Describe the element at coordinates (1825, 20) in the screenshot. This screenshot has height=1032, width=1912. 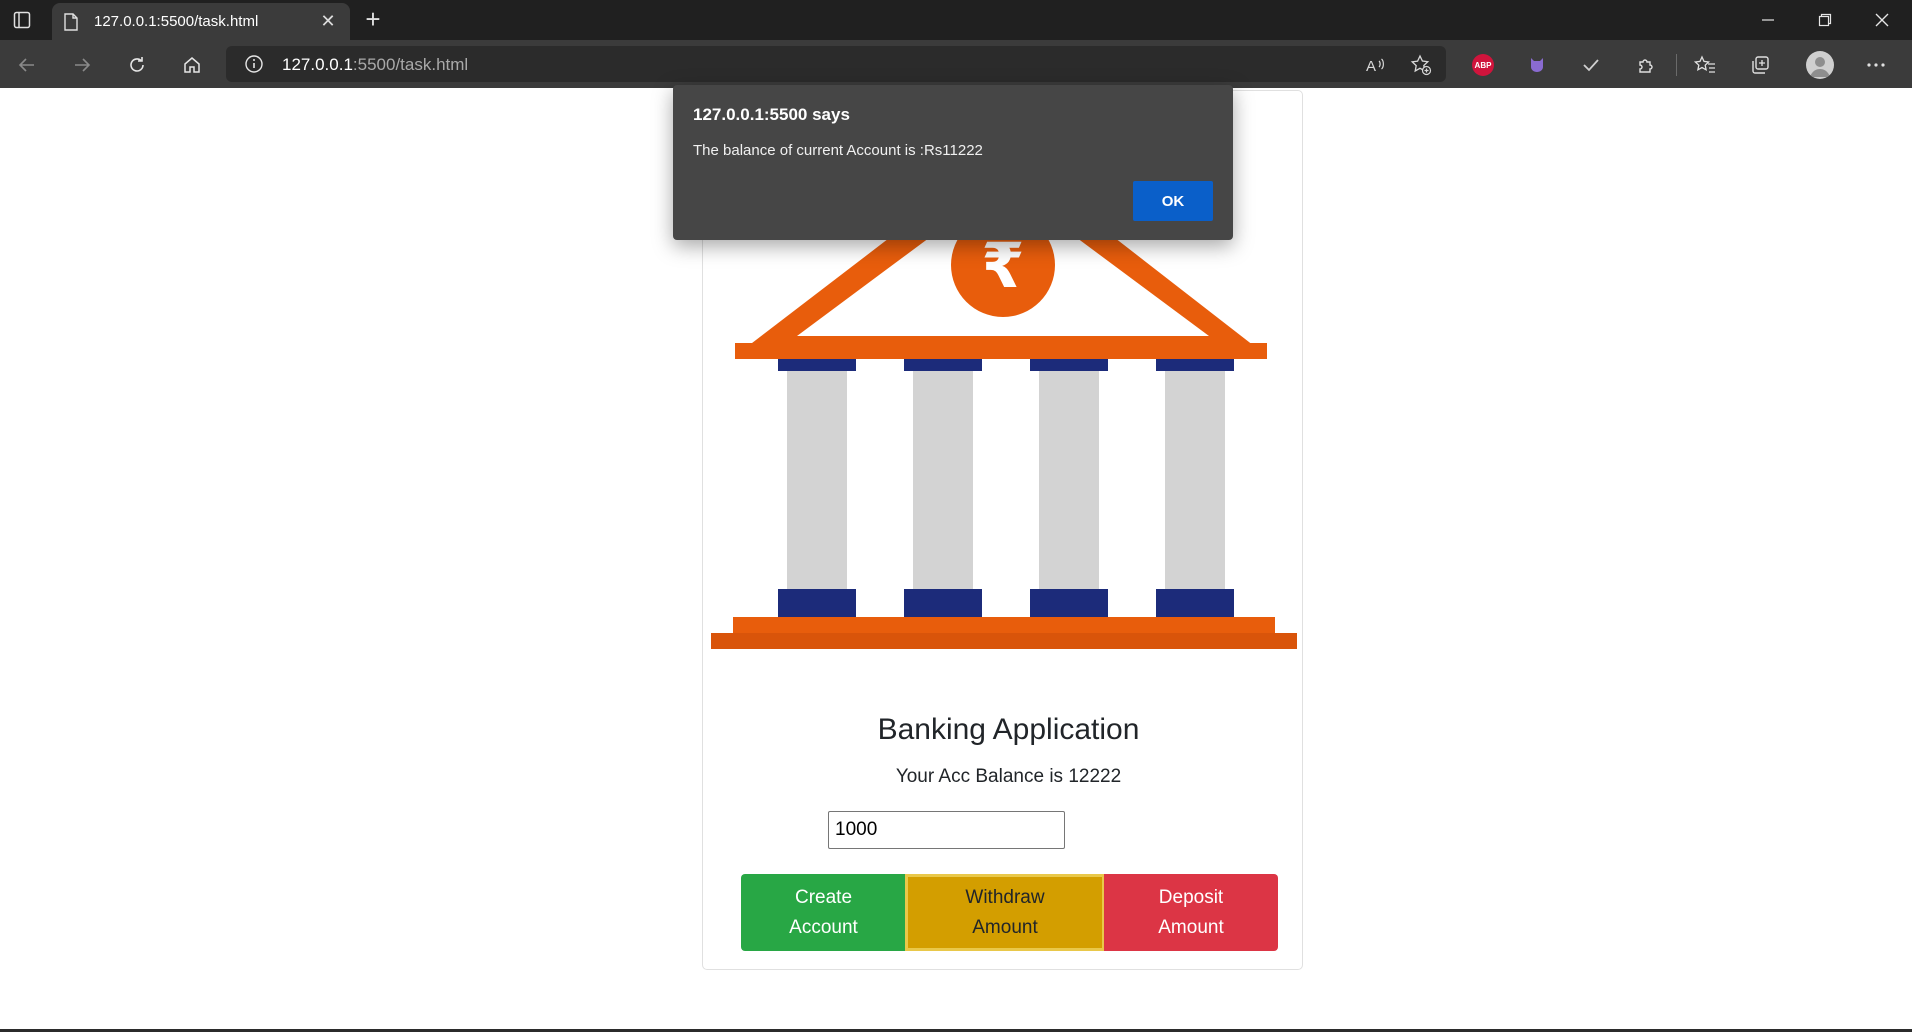
I see `restore-icon` at that location.